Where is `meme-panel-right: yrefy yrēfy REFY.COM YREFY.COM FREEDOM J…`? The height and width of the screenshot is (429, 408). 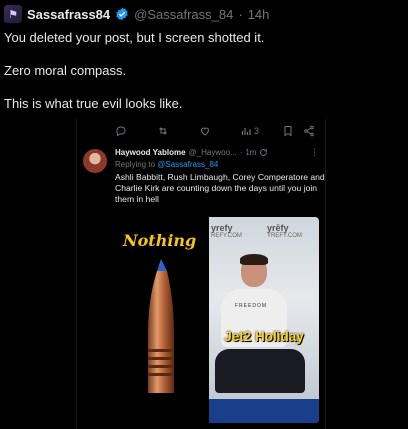
meme-panel-right: yrefy yrēfy REFY.COM YREFY.COM FREEDOM J… is located at coordinates (264, 320).